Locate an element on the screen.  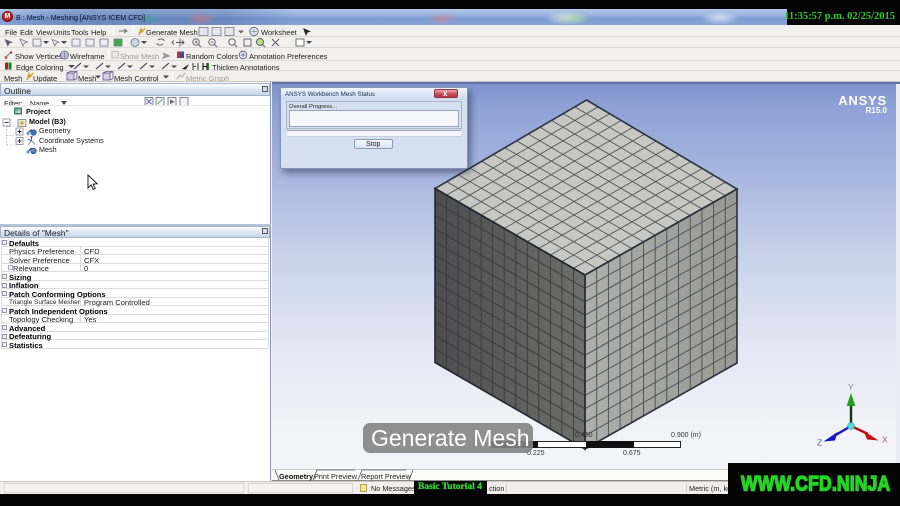
svg-text: Z is located at coordinates (819, 443).